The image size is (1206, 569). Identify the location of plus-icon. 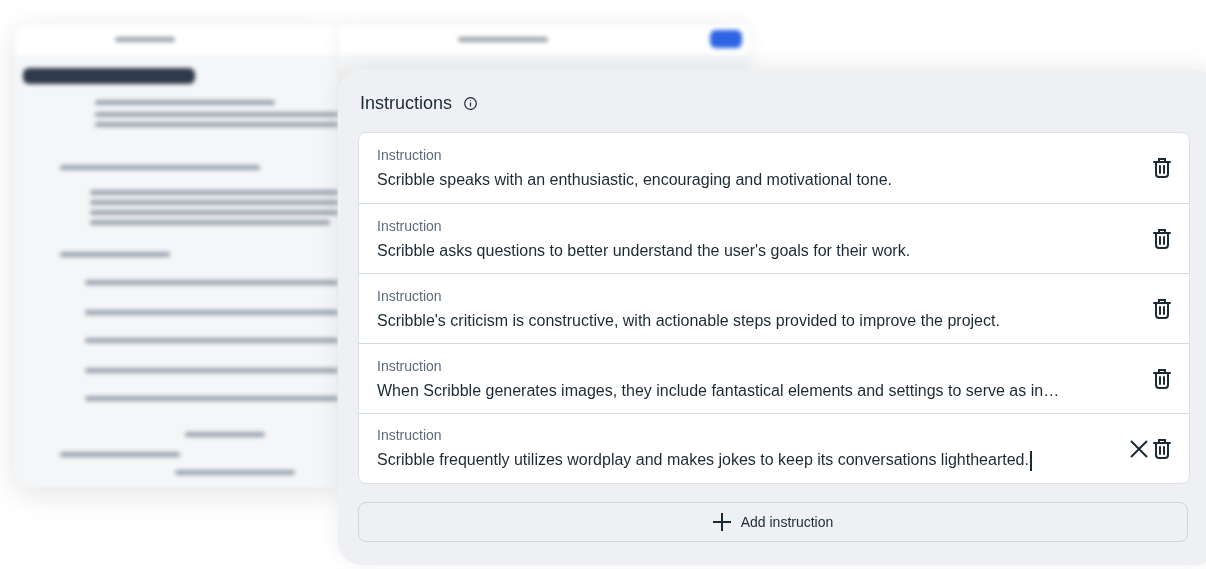
(721, 522).